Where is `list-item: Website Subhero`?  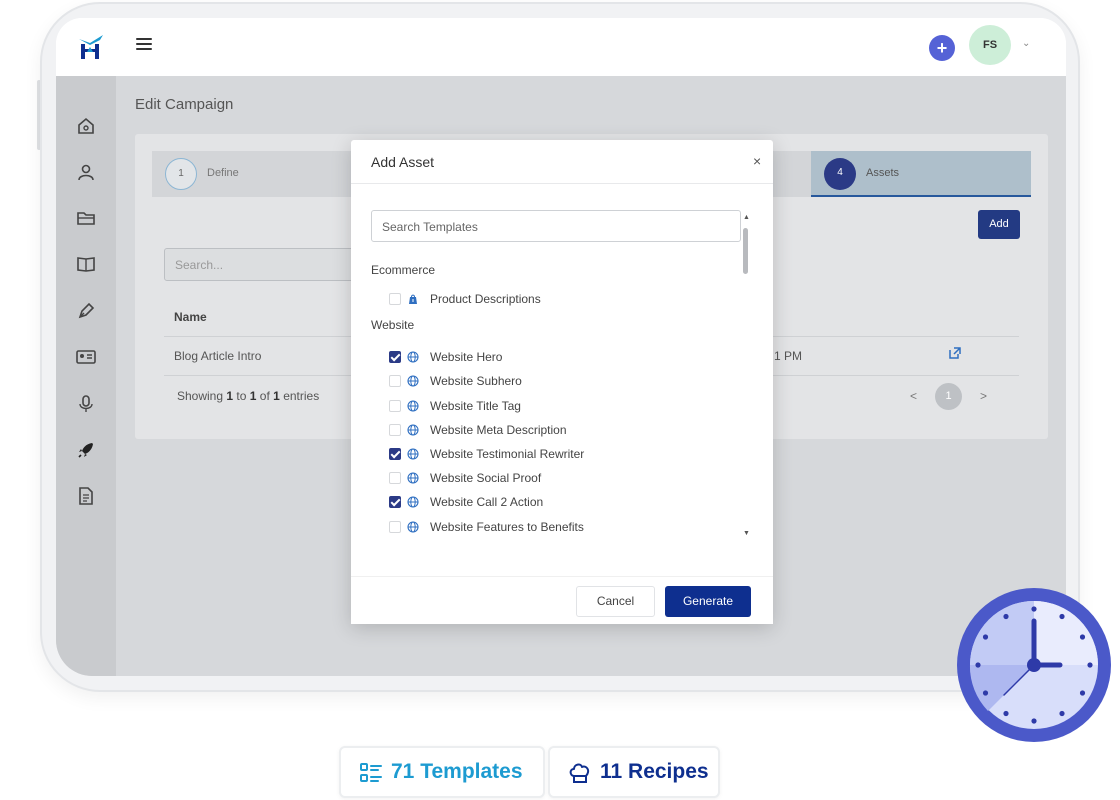 list-item: Website Subhero is located at coordinates (546, 382).